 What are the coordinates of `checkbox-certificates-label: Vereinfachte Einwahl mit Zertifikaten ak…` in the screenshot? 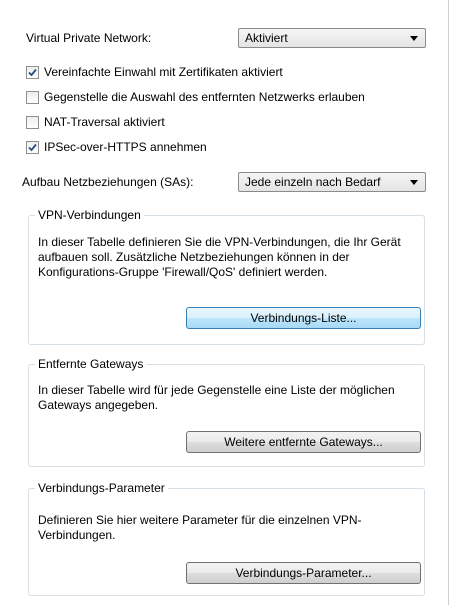 It's located at (163, 72).